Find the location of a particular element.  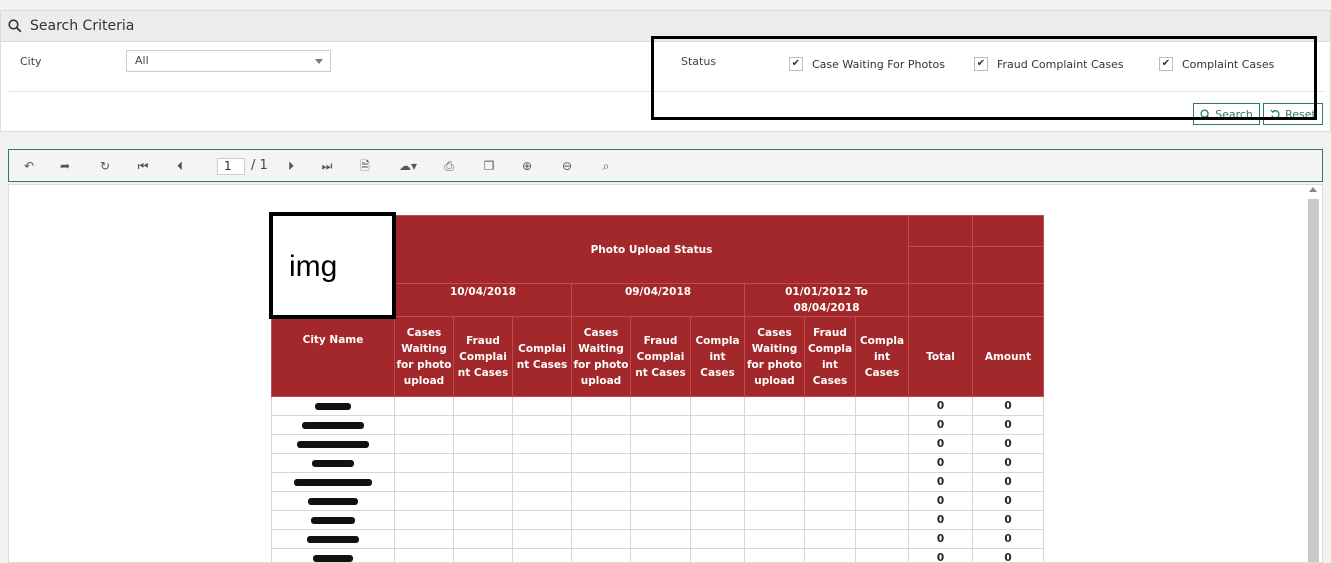

first-page-icon: ⏮ is located at coordinates (143, 166).